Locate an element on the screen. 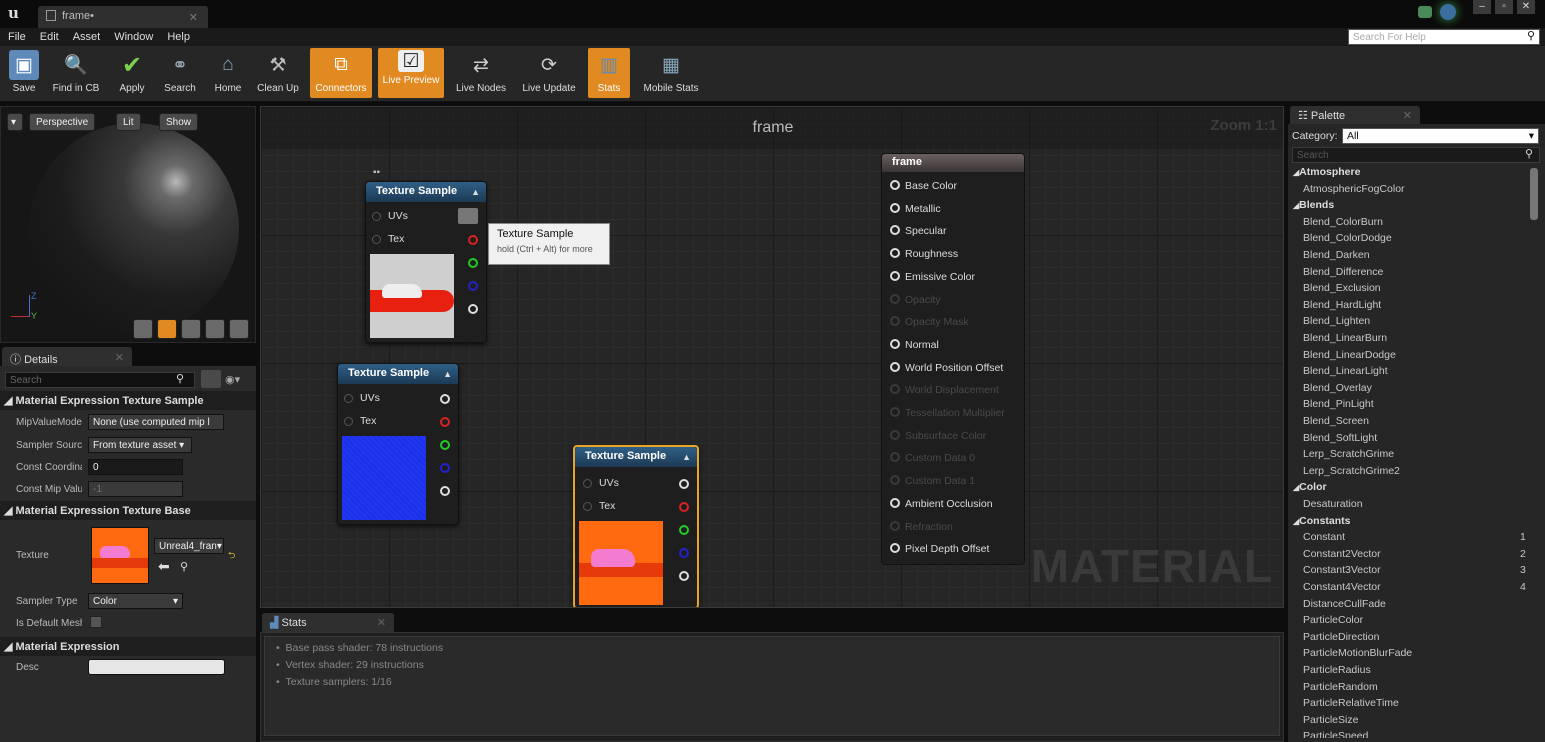 Image resolution: width=1545 pixels, height=742 pixels. use-selected-arrow-icon: ⬅ is located at coordinates (164, 566).